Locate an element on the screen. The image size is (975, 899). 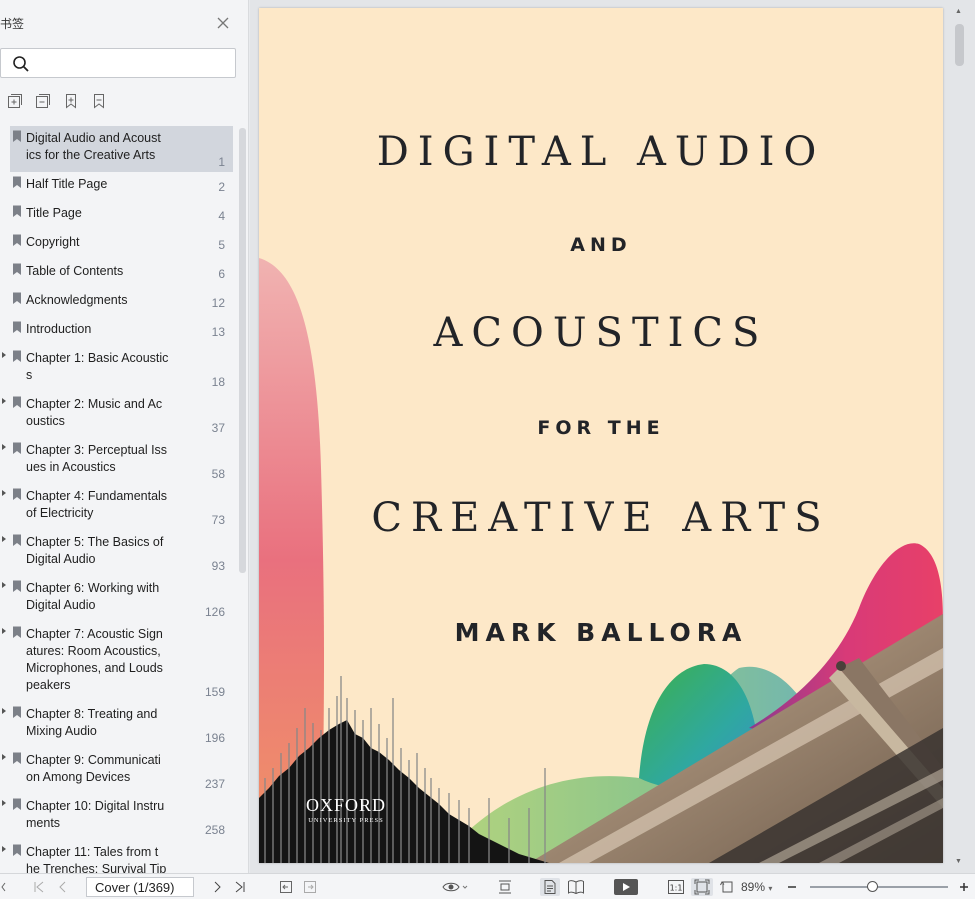
publisher-logo: OXFORD UNIVERSITY PRESS is located at coordinates (346, 809).